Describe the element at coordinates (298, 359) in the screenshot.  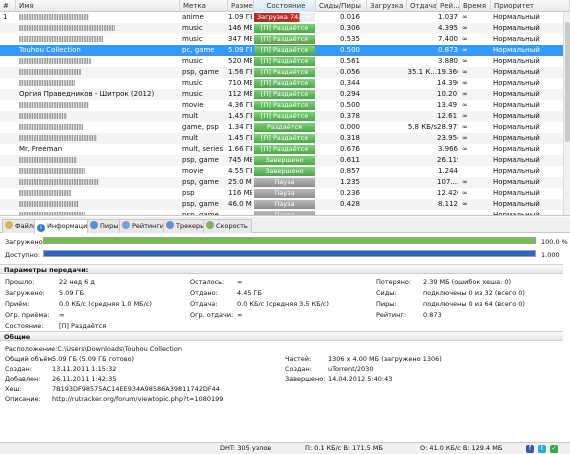
I see `info-key: Частей:` at that location.